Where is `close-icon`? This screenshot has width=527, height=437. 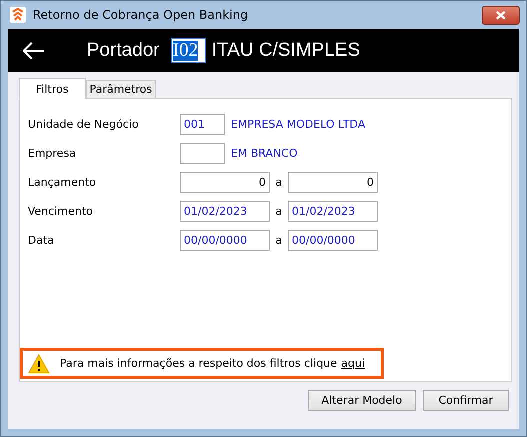 close-icon is located at coordinates (501, 15).